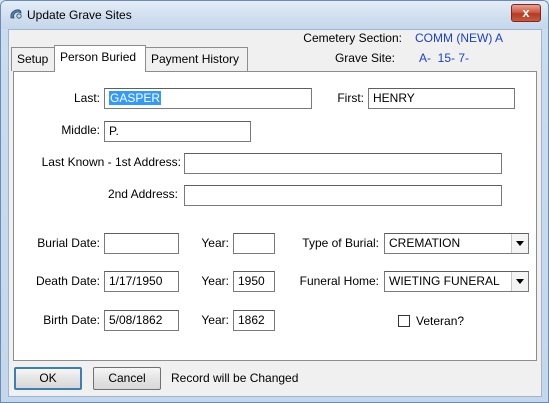 The height and width of the screenshot is (403, 549). I want to click on burial-year-field, so click(254, 243).